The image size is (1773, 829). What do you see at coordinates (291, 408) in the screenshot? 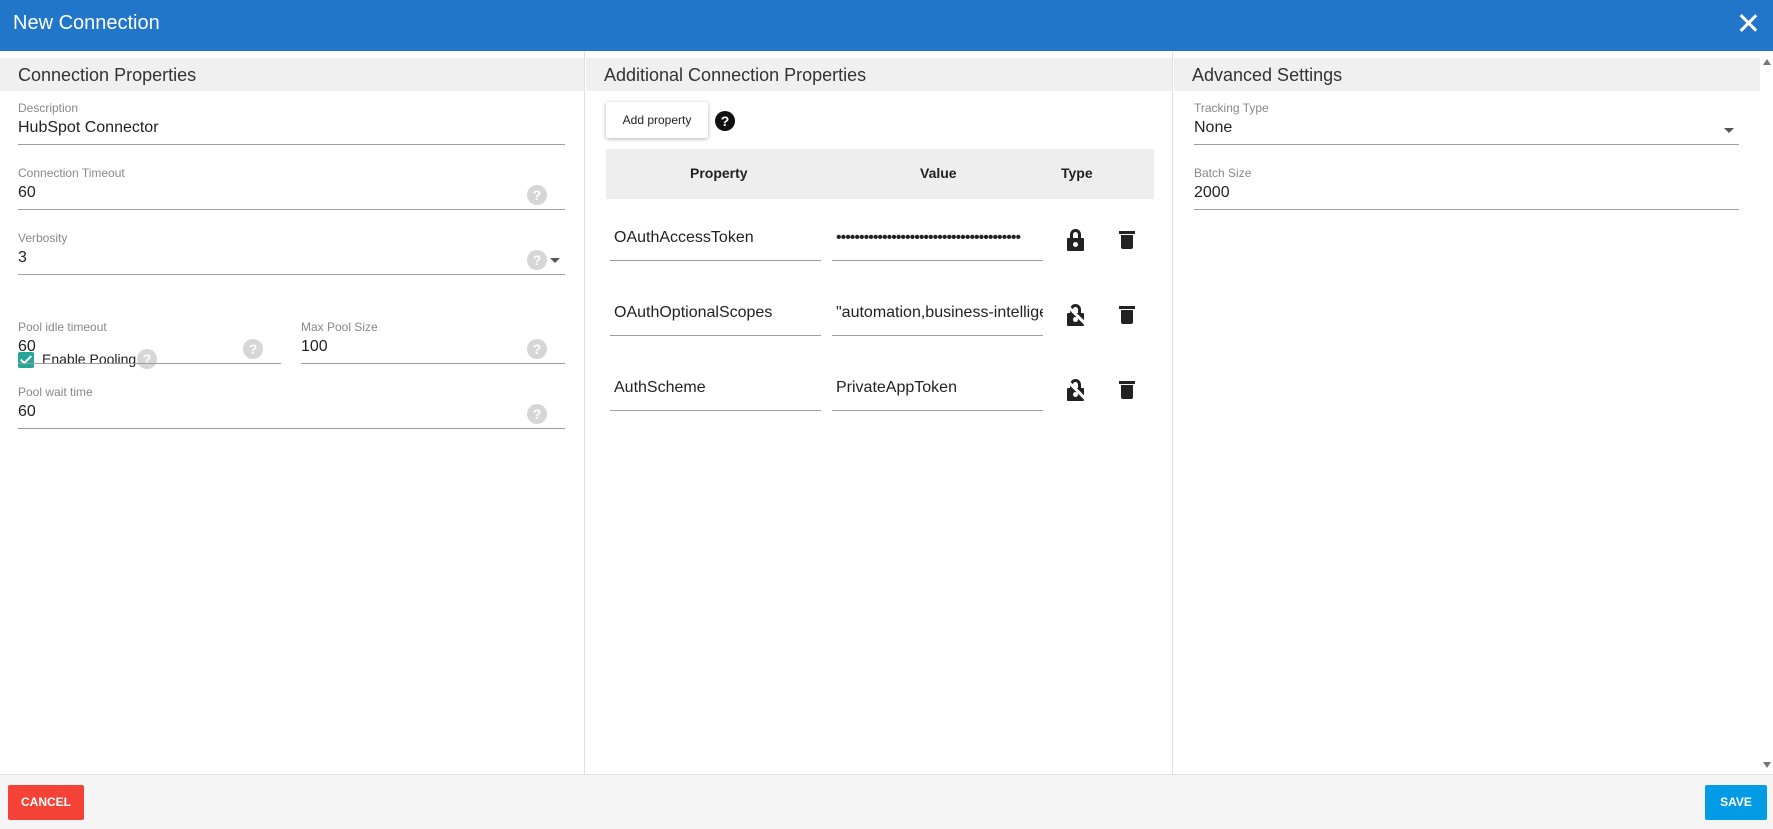
I see `pool-wait-time-field: Pool wait time 60 ?` at bounding box center [291, 408].